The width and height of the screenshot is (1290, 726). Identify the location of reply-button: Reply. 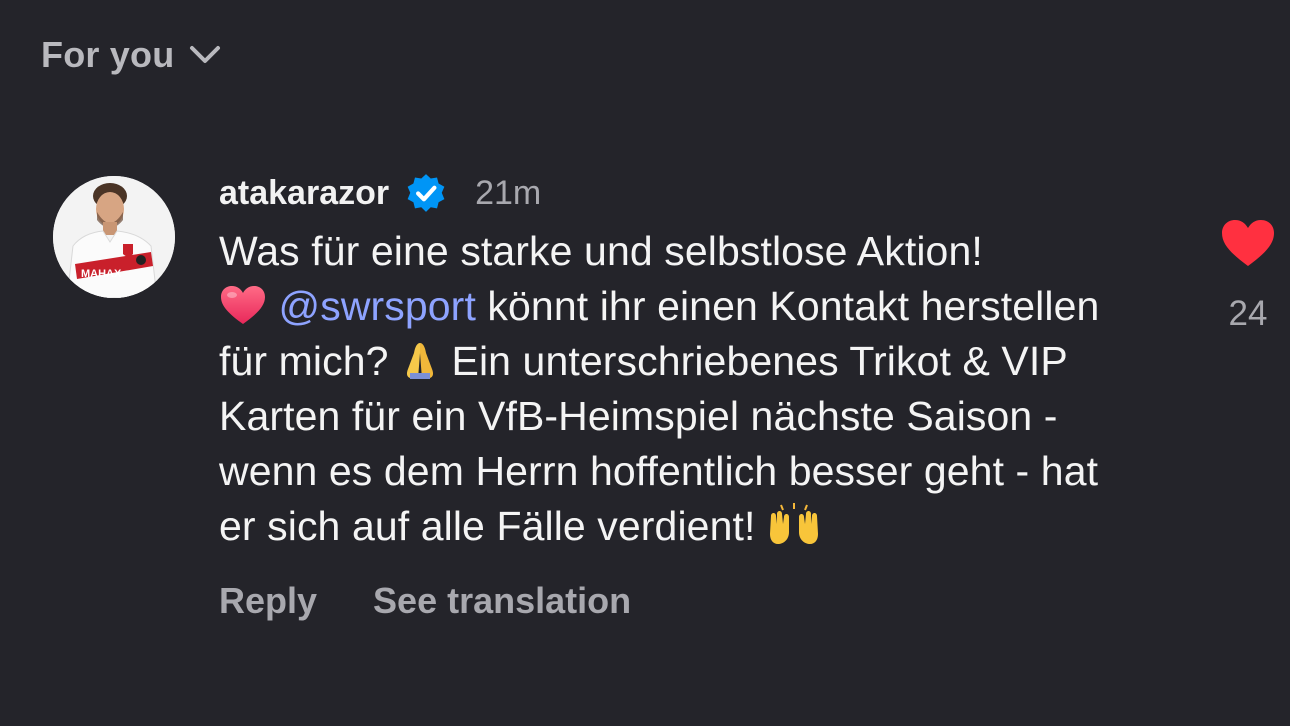
(268, 601).